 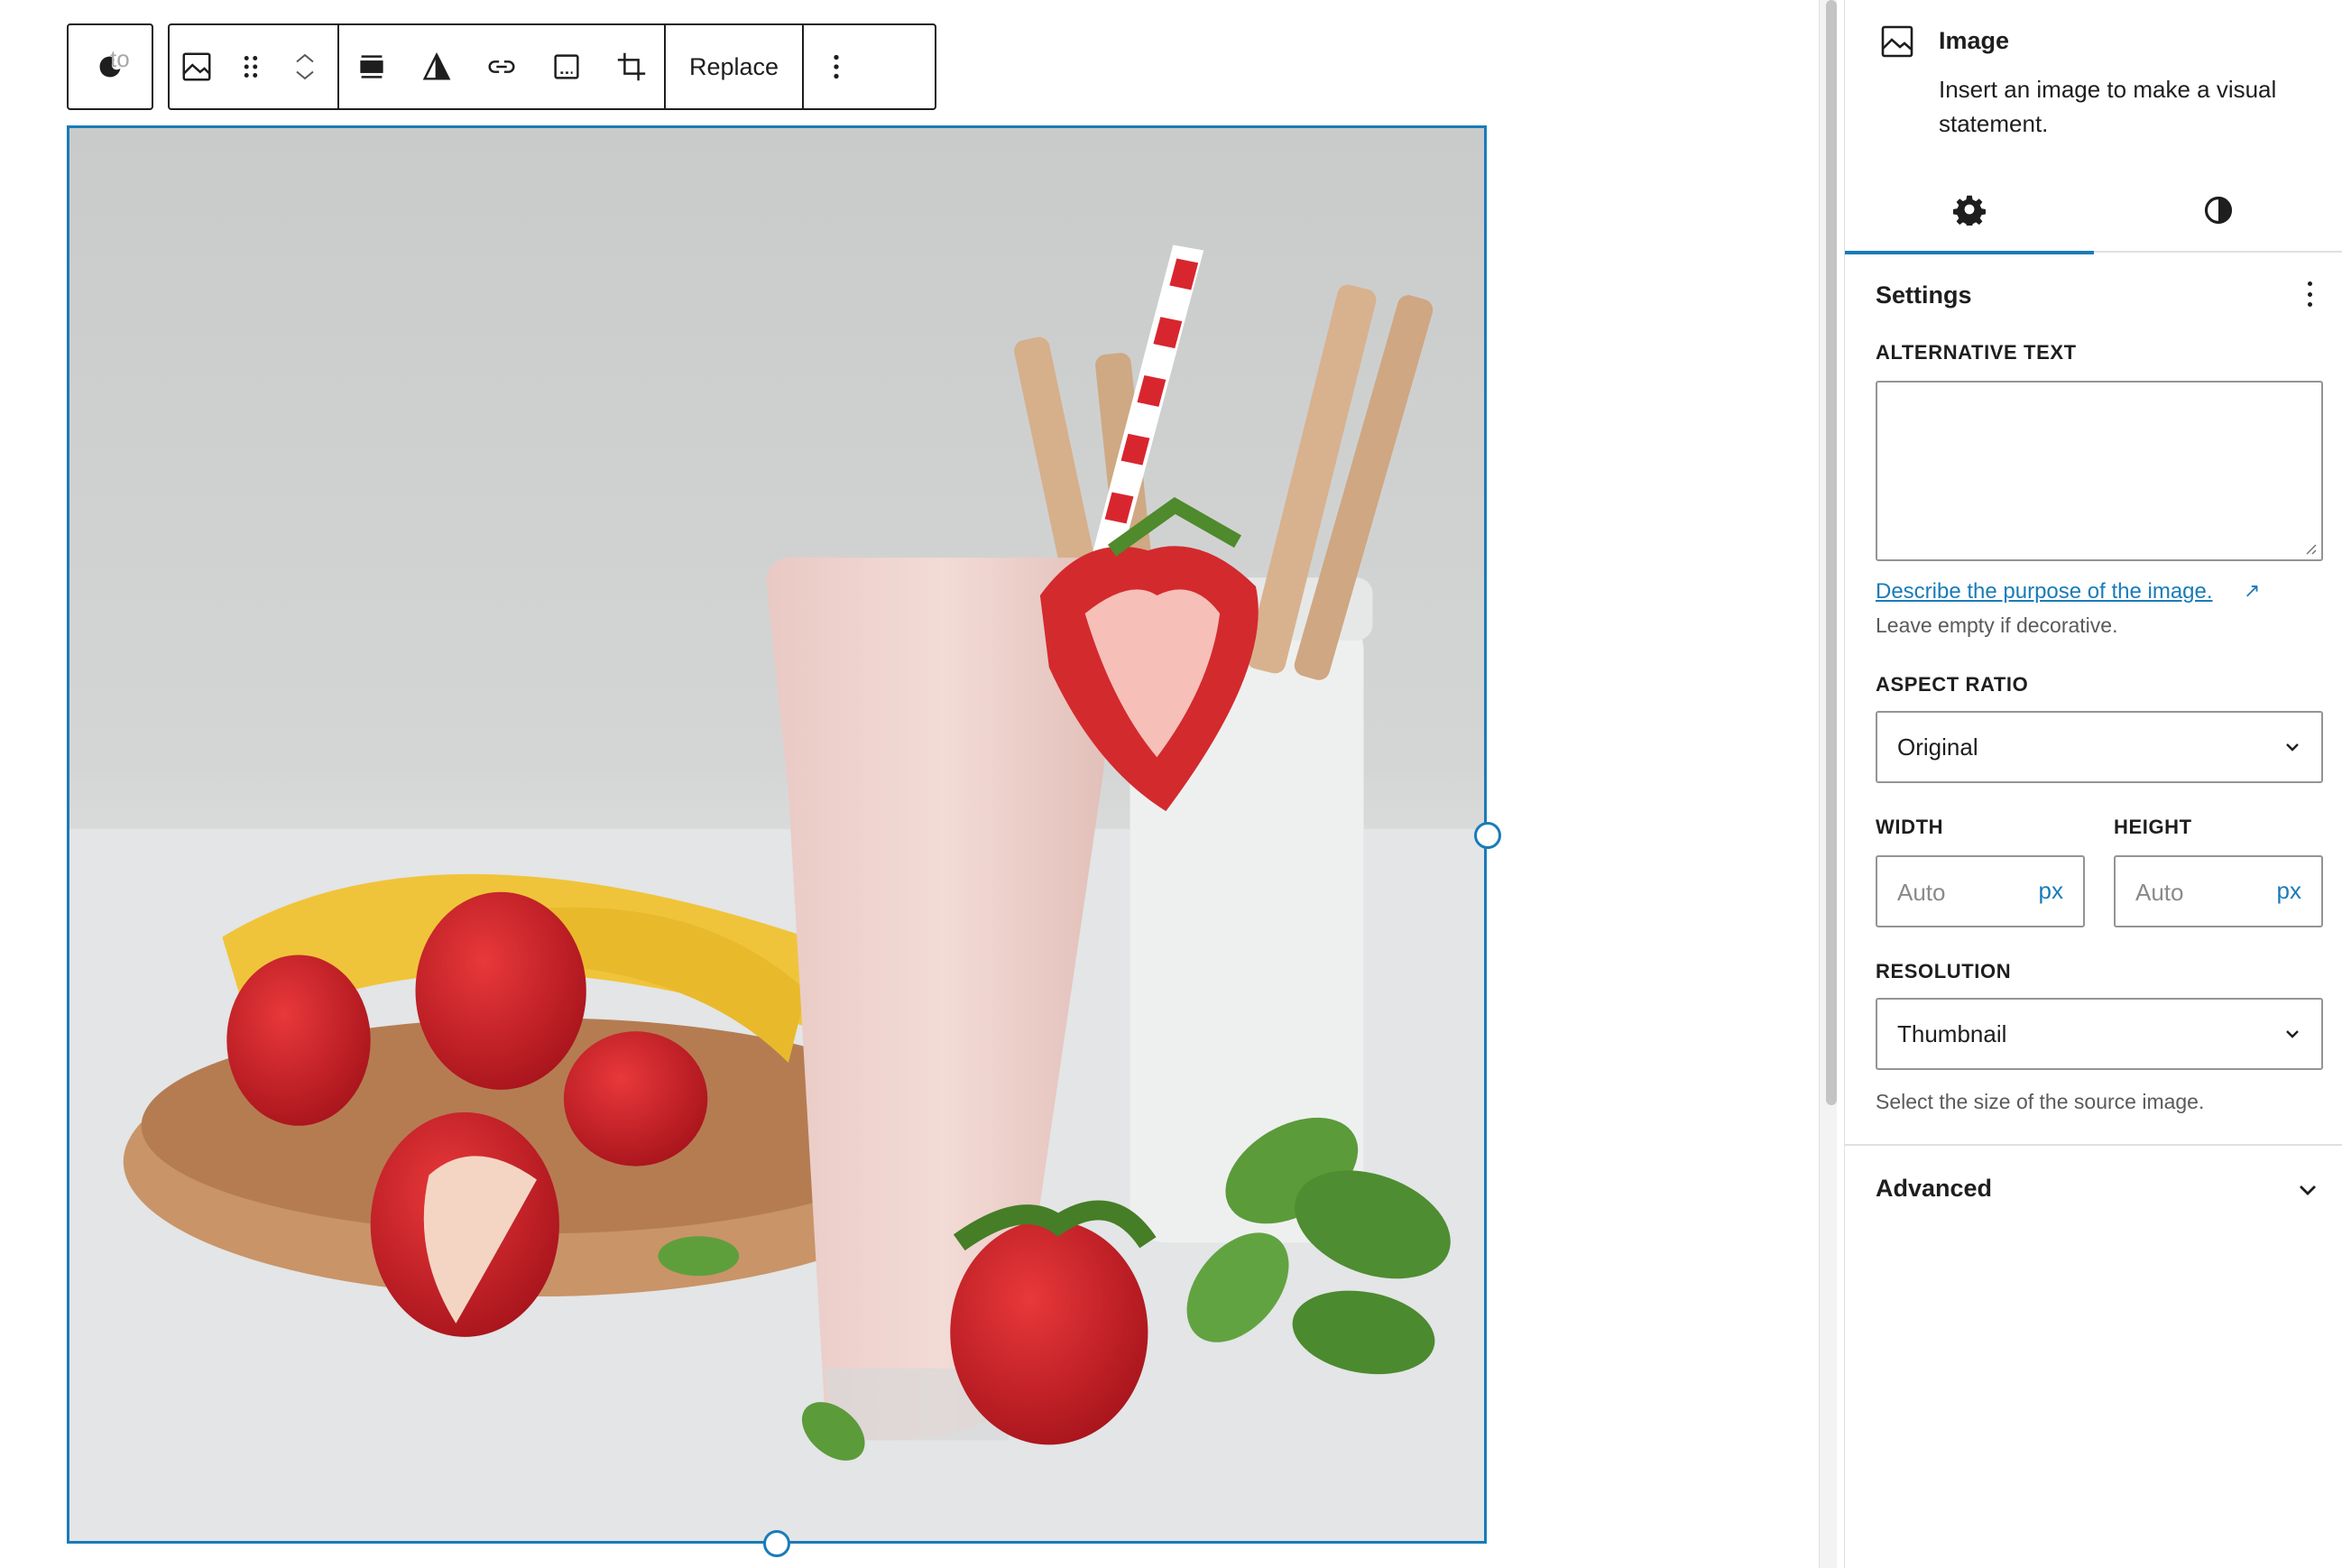 I want to click on replace-button: Replace, so click(x=734, y=66).